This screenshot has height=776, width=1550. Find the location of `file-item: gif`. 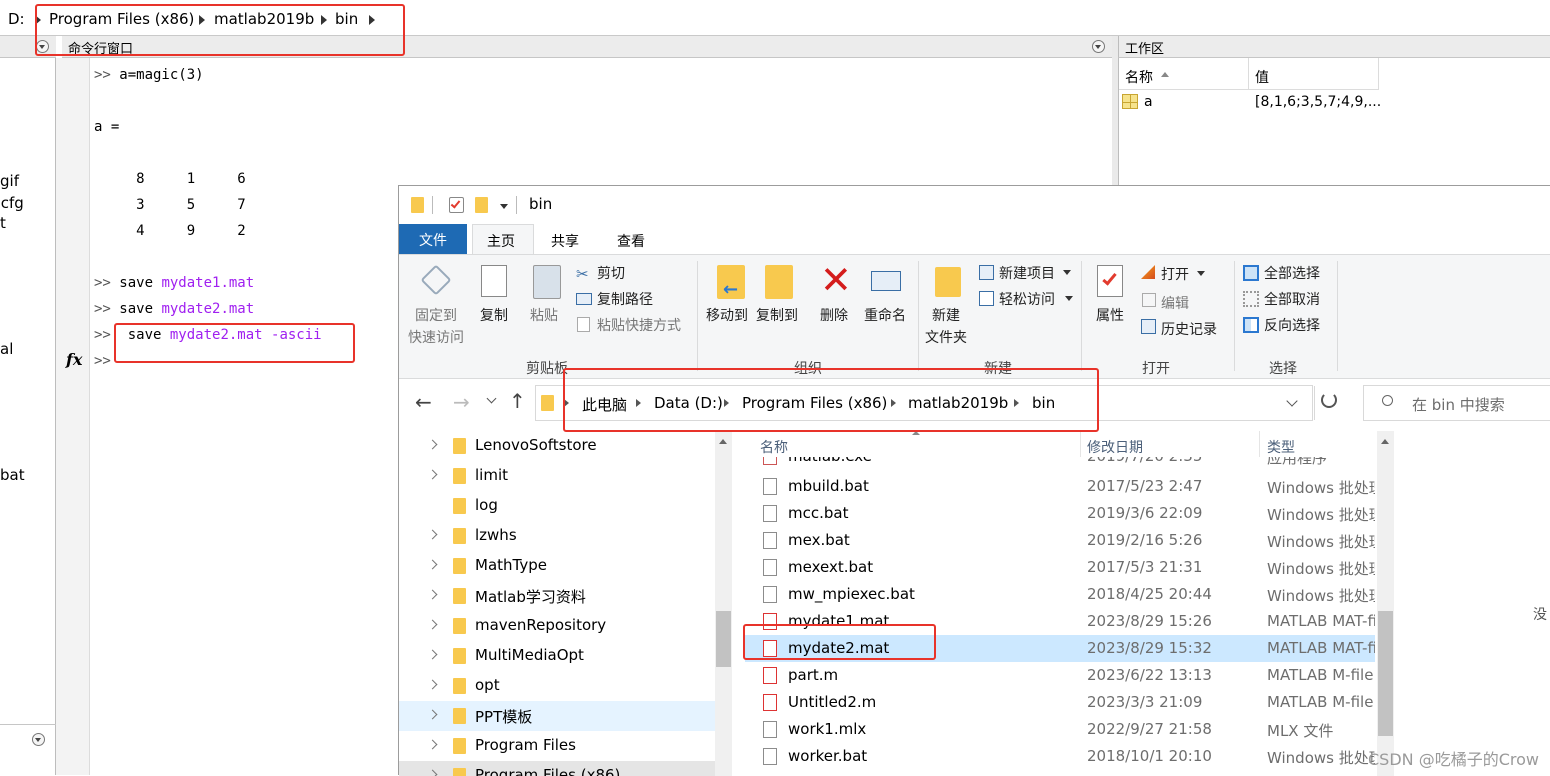

file-item: gif is located at coordinates (9, 181).